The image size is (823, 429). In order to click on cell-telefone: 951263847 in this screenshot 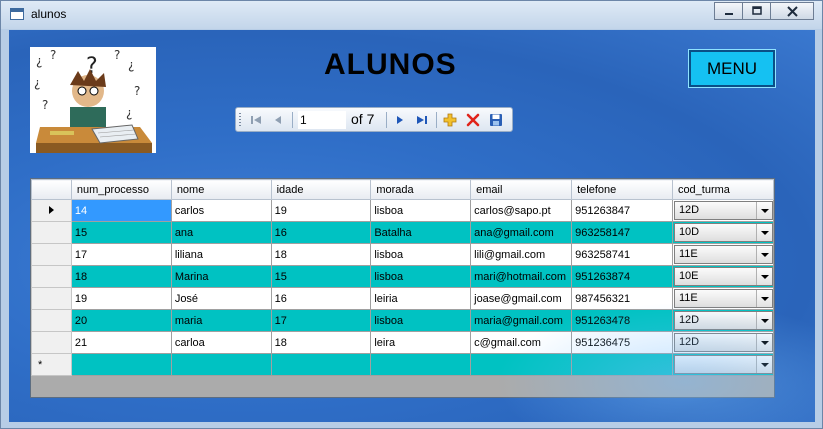, I will do `click(622, 210)`.